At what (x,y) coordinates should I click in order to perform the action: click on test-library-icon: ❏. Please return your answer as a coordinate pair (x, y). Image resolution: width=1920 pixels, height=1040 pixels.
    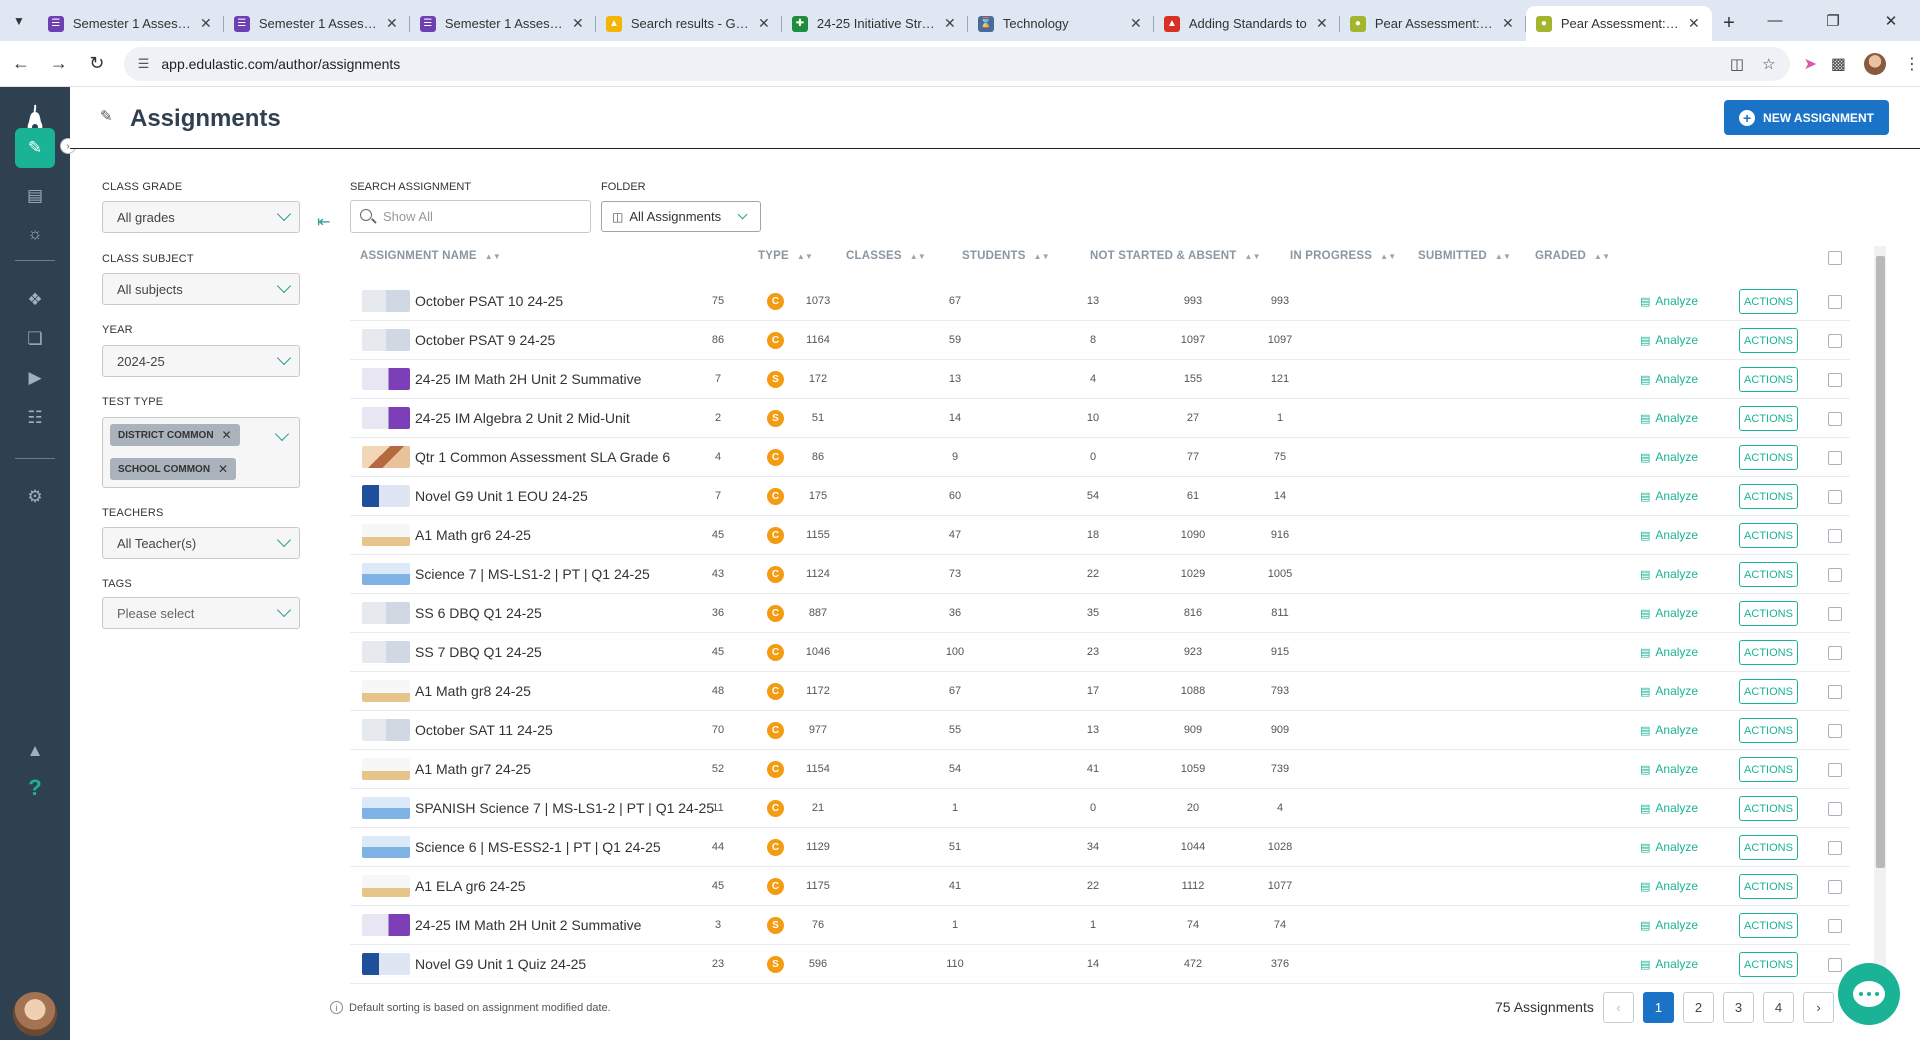
    Looking at the image, I should click on (35, 339).